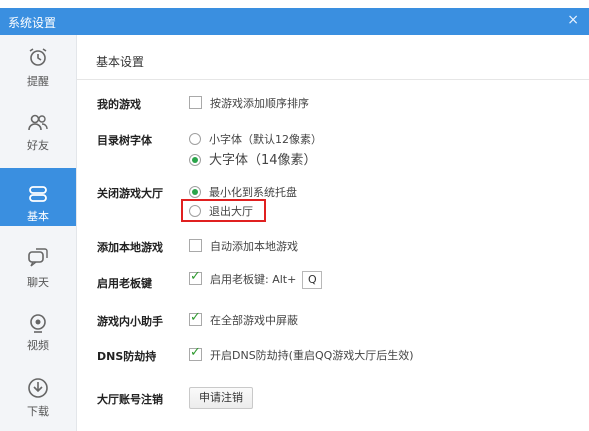 The width and height of the screenshot is (589, 431). What do you see at coordinates (119, 104) in the screenshot?
I see `my-games-label: 我的游戏` at bounding box center [119, 104].